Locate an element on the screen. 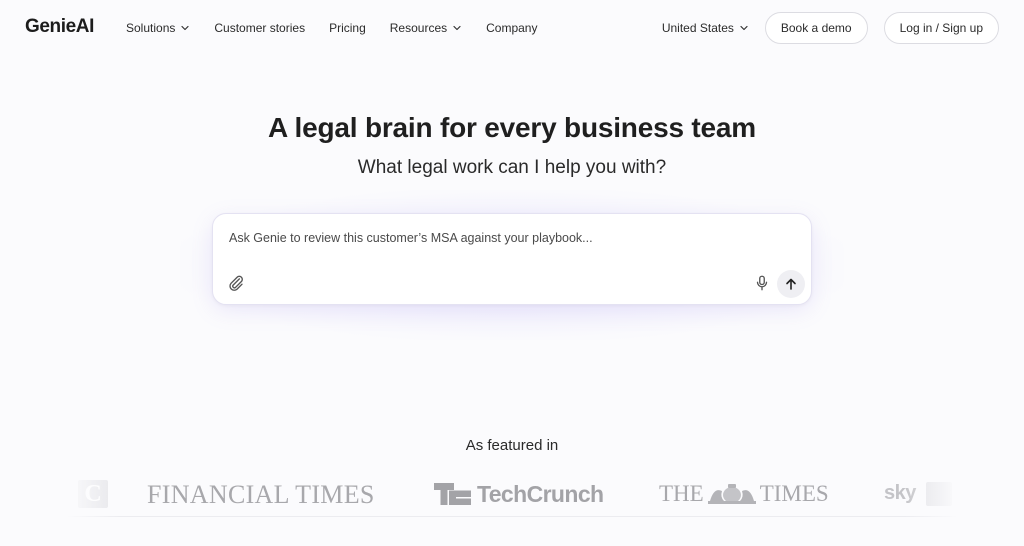 The width and height of the screenshot is (1024, 546). royal-crest-icon is located at coordinates (731, 494).